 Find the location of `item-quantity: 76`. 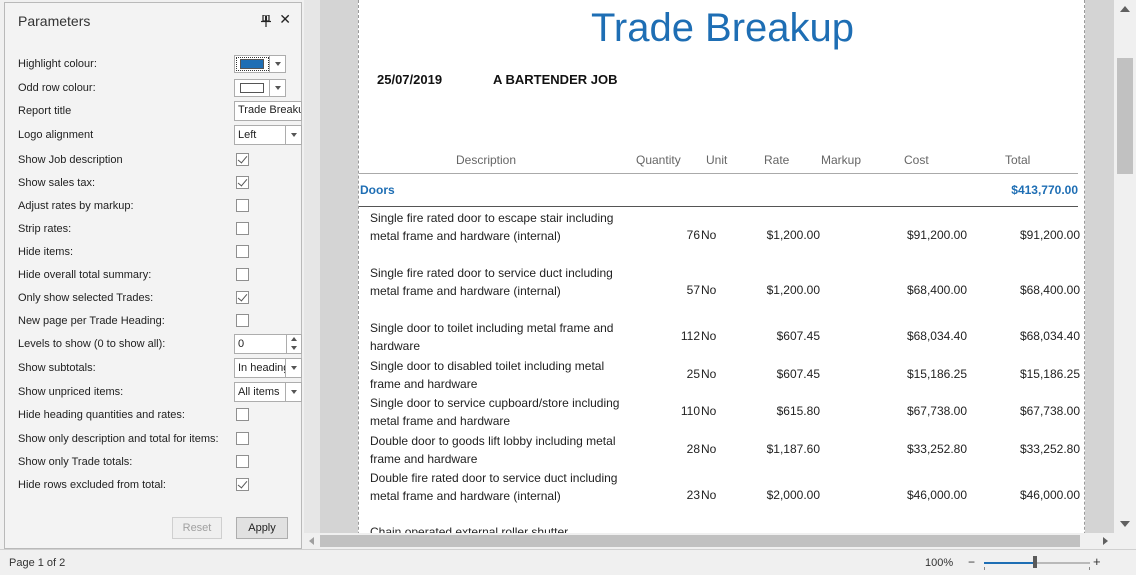

item-quantity: 76 is located at coordinates (693, 235).